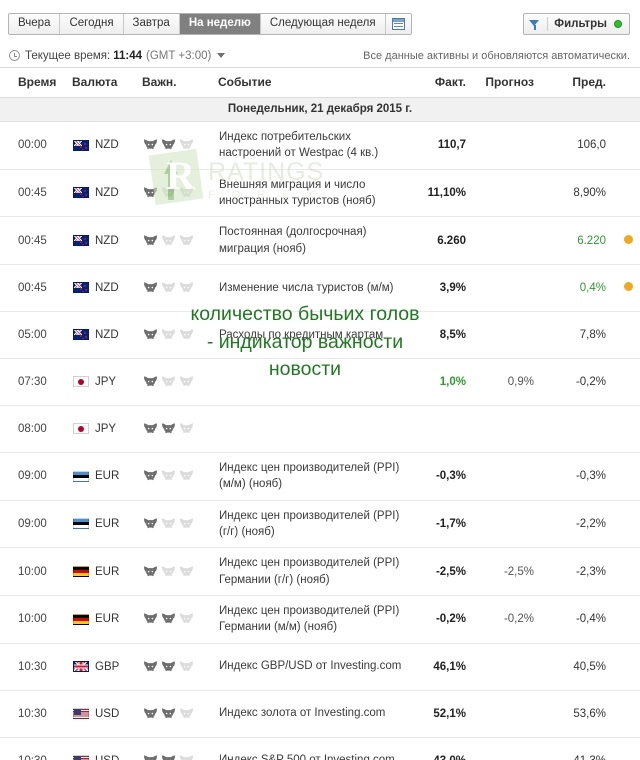 The width and height of the screenshot is (640, 760). Describe the element at coordinates (221, 55) in the screenshot. I see `chevron-down-icon` at that location.